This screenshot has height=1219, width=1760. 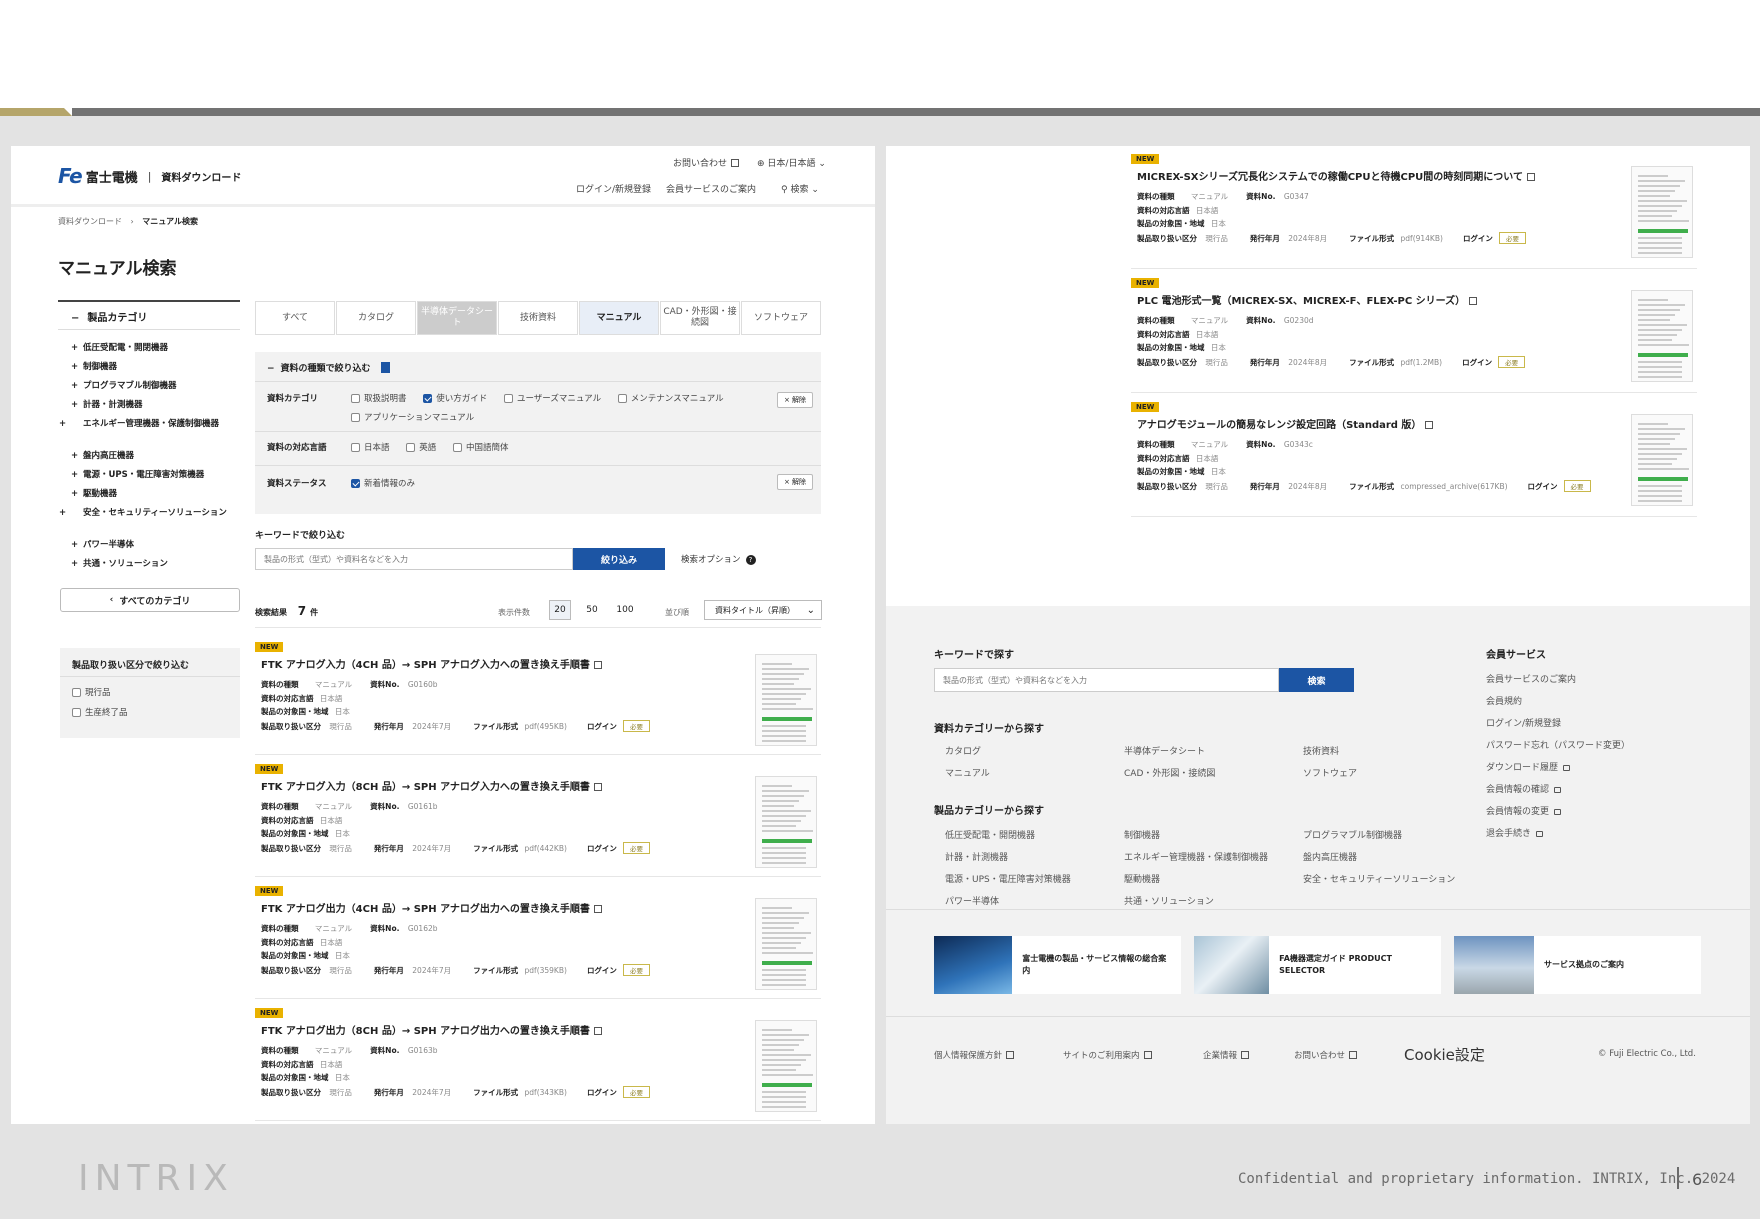 I want to click on tab-technical-docs: 技術資料, so click(x=538, y=318).